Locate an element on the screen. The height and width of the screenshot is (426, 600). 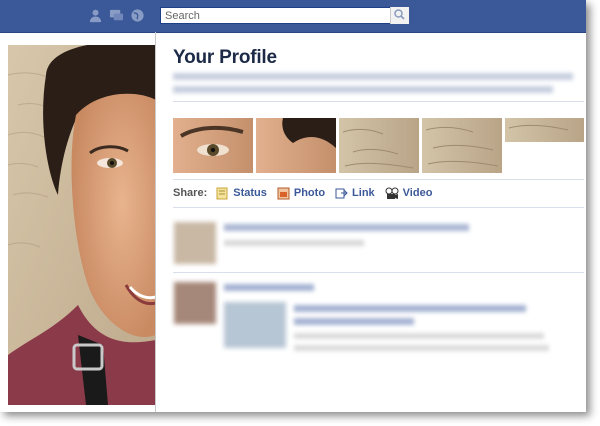
strip-photo-hair is located at coordinates (296, 145).